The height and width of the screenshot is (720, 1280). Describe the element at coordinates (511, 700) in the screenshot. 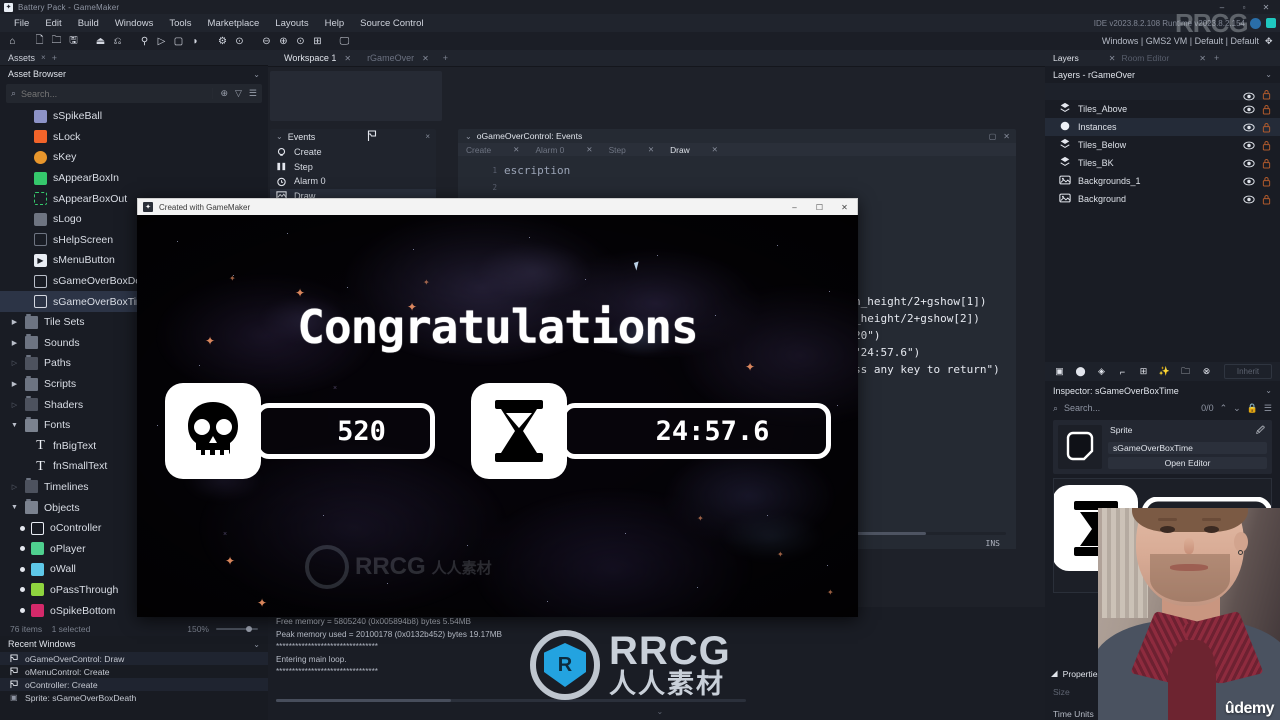

I see `console-scrollbar` at that location.